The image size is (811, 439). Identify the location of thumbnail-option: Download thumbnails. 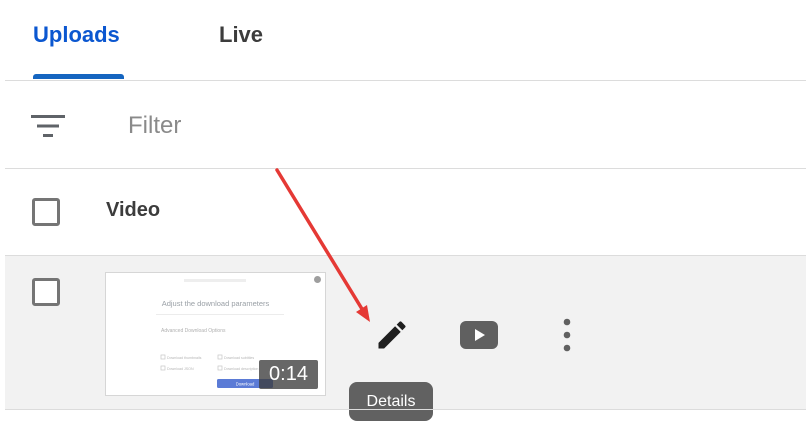
(184, 358).